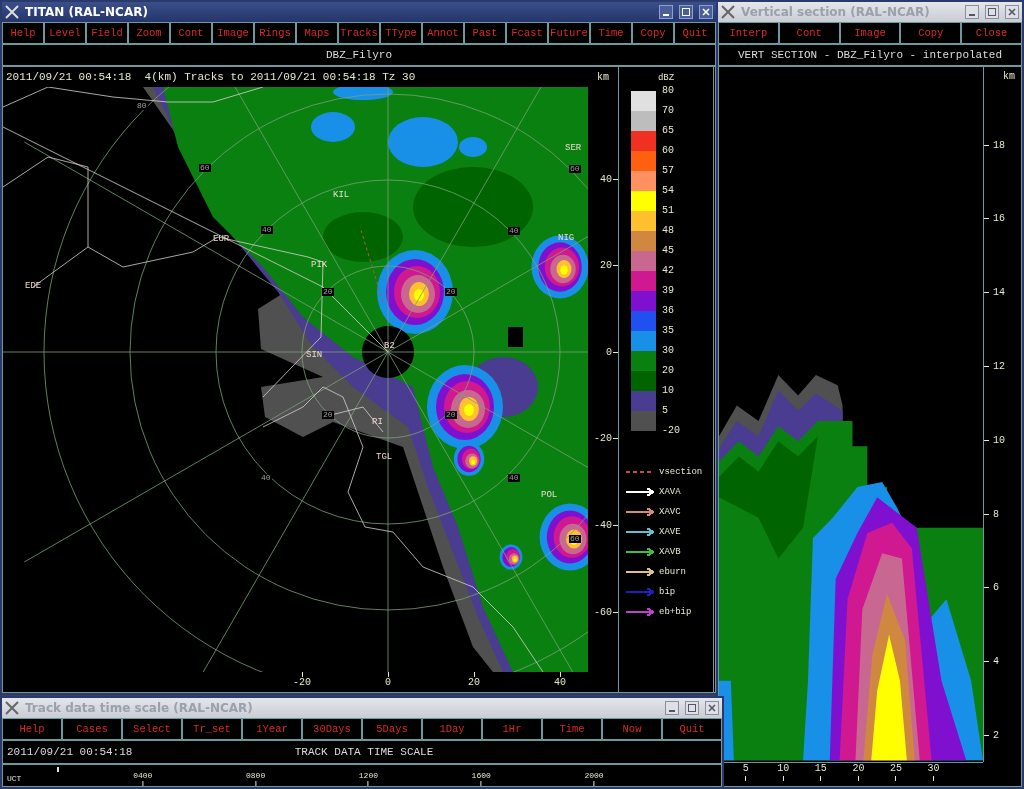  What do you see at coordinates (996, 588) in the screenshot?
I see `axis-tick-label: 6` at bounding box center [996, 588].